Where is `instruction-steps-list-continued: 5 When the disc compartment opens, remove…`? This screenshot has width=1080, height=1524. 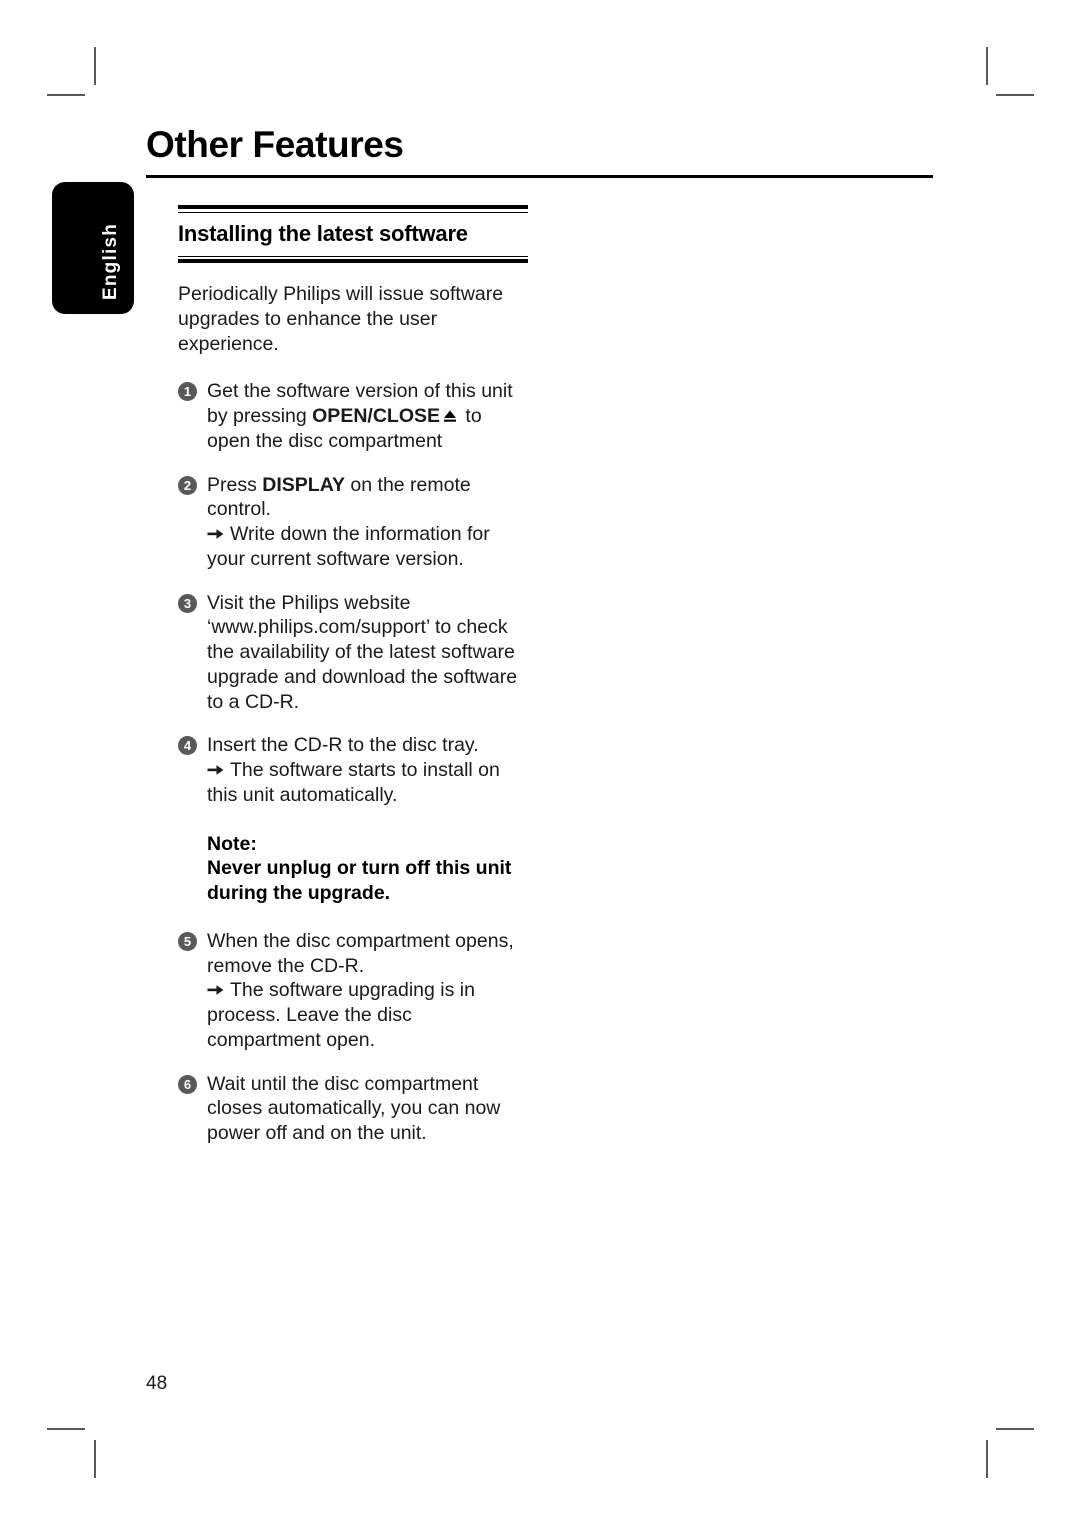
instruction-steps-list-continued: 5 When the disc compartment opens, remove… is located at coordinates (353, 1037).